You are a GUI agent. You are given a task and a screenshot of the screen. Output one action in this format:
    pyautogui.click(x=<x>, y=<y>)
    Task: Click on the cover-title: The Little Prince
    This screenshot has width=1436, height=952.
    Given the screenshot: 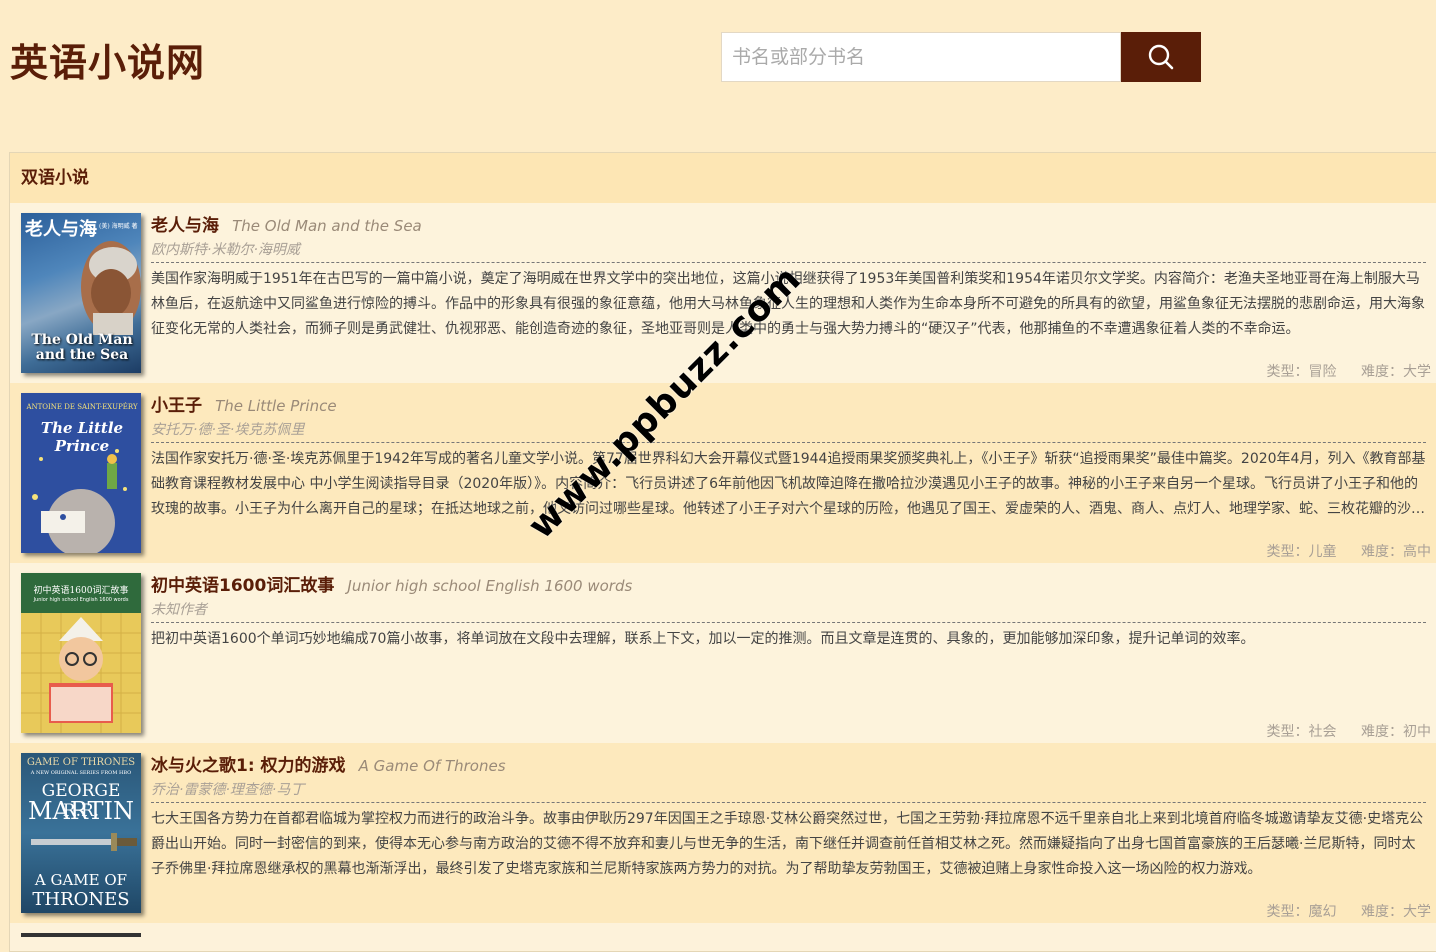 What is the action you would take?
    pyautogui.click(x=82, y=437)
    